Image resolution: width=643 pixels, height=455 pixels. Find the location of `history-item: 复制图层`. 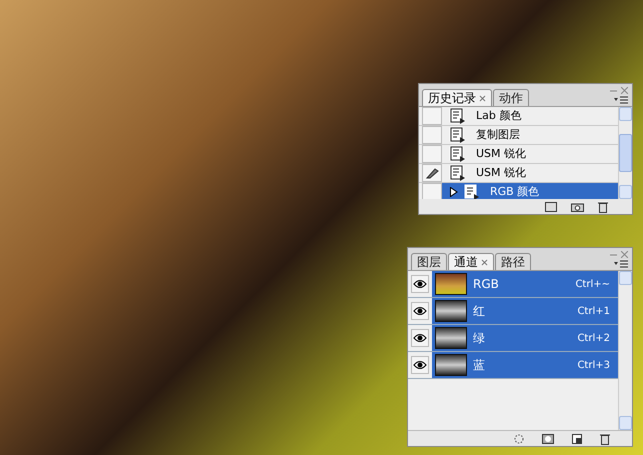

history-item: 复制图层 is located at coordinates (518, 135).